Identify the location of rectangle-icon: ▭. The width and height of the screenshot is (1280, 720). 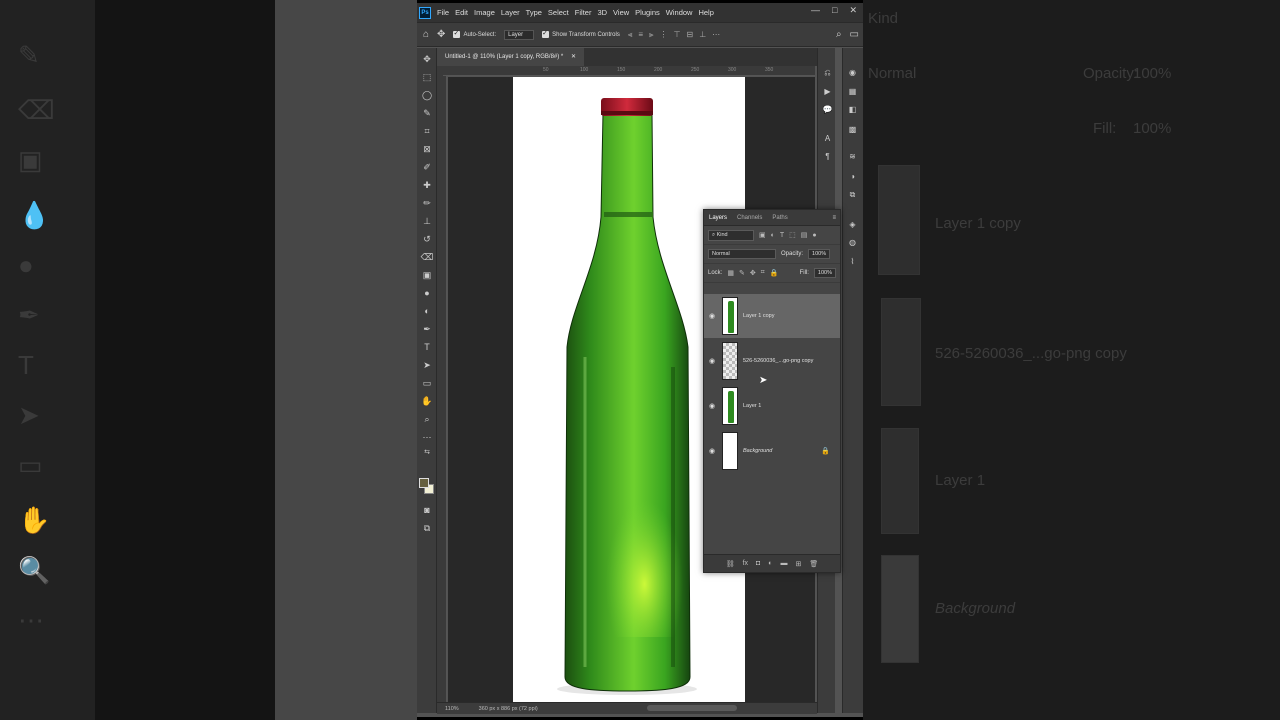
(427, 383).